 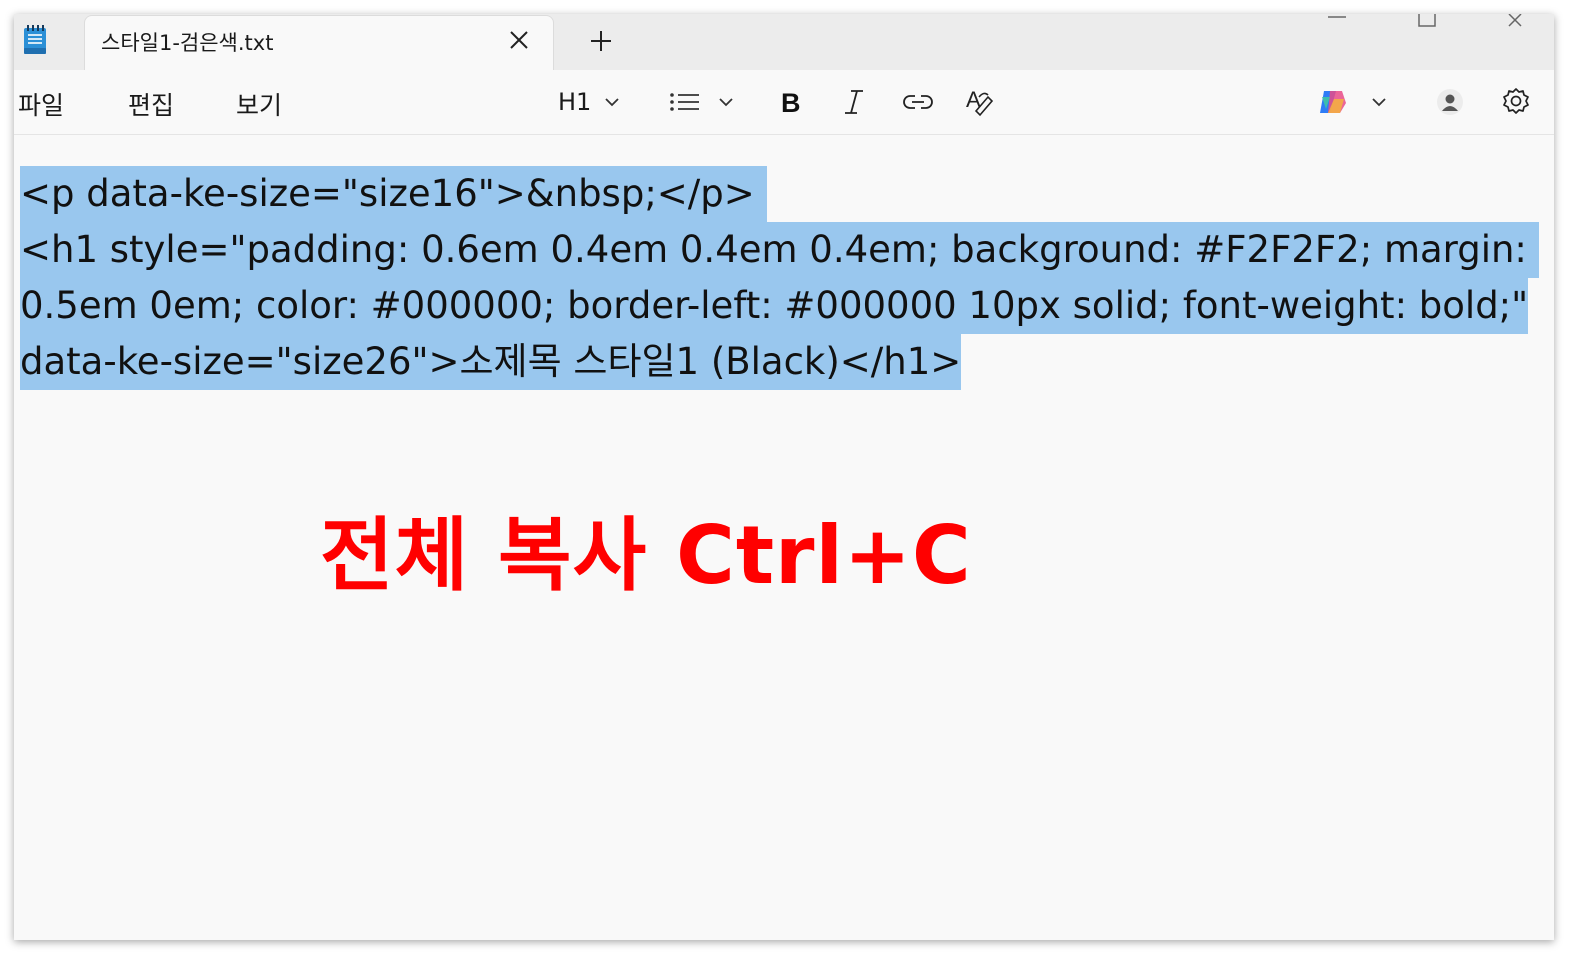 I want to click on tab-title: 스타일1-검은색.txt, so click(x=187, y=43).